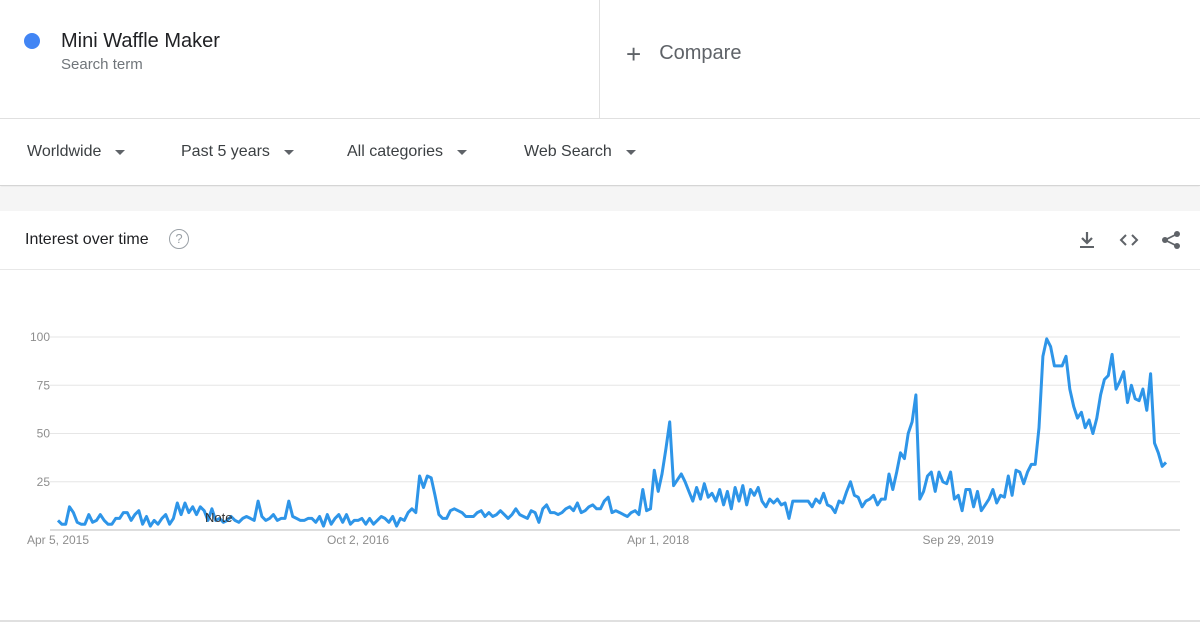  Describe the element at coordinates (44, 434) in the screenshot. I see `y-tick-label: 50` at that location.